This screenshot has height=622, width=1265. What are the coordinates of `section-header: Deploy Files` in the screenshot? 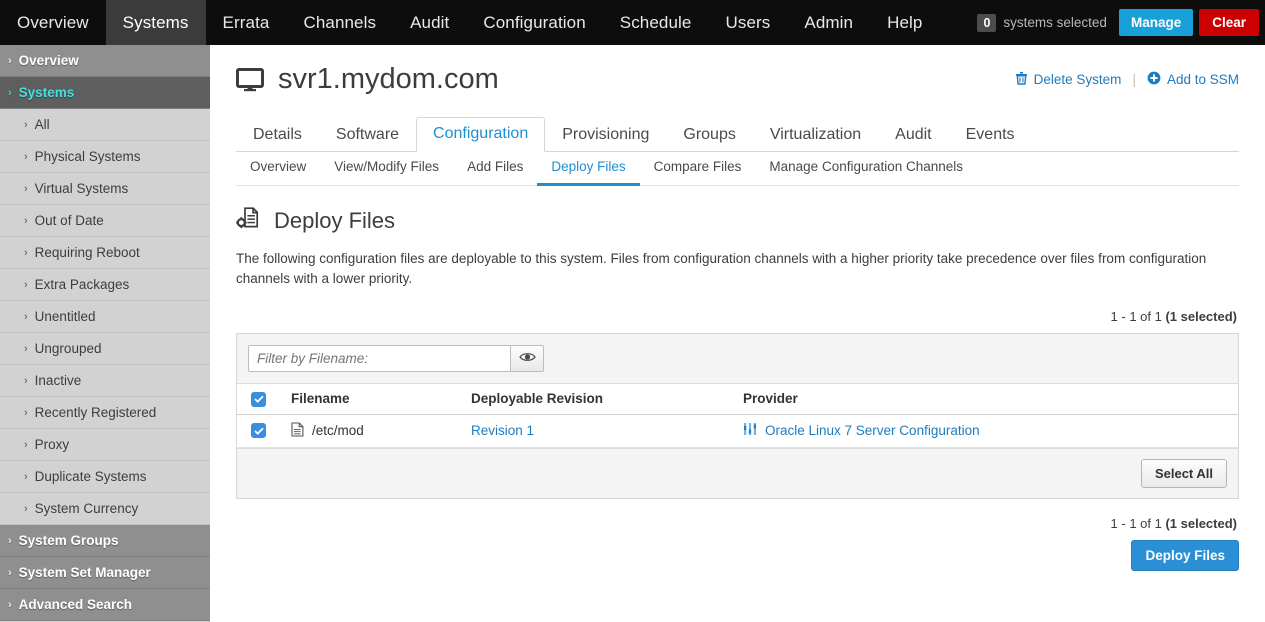 It's located at (737, 220).